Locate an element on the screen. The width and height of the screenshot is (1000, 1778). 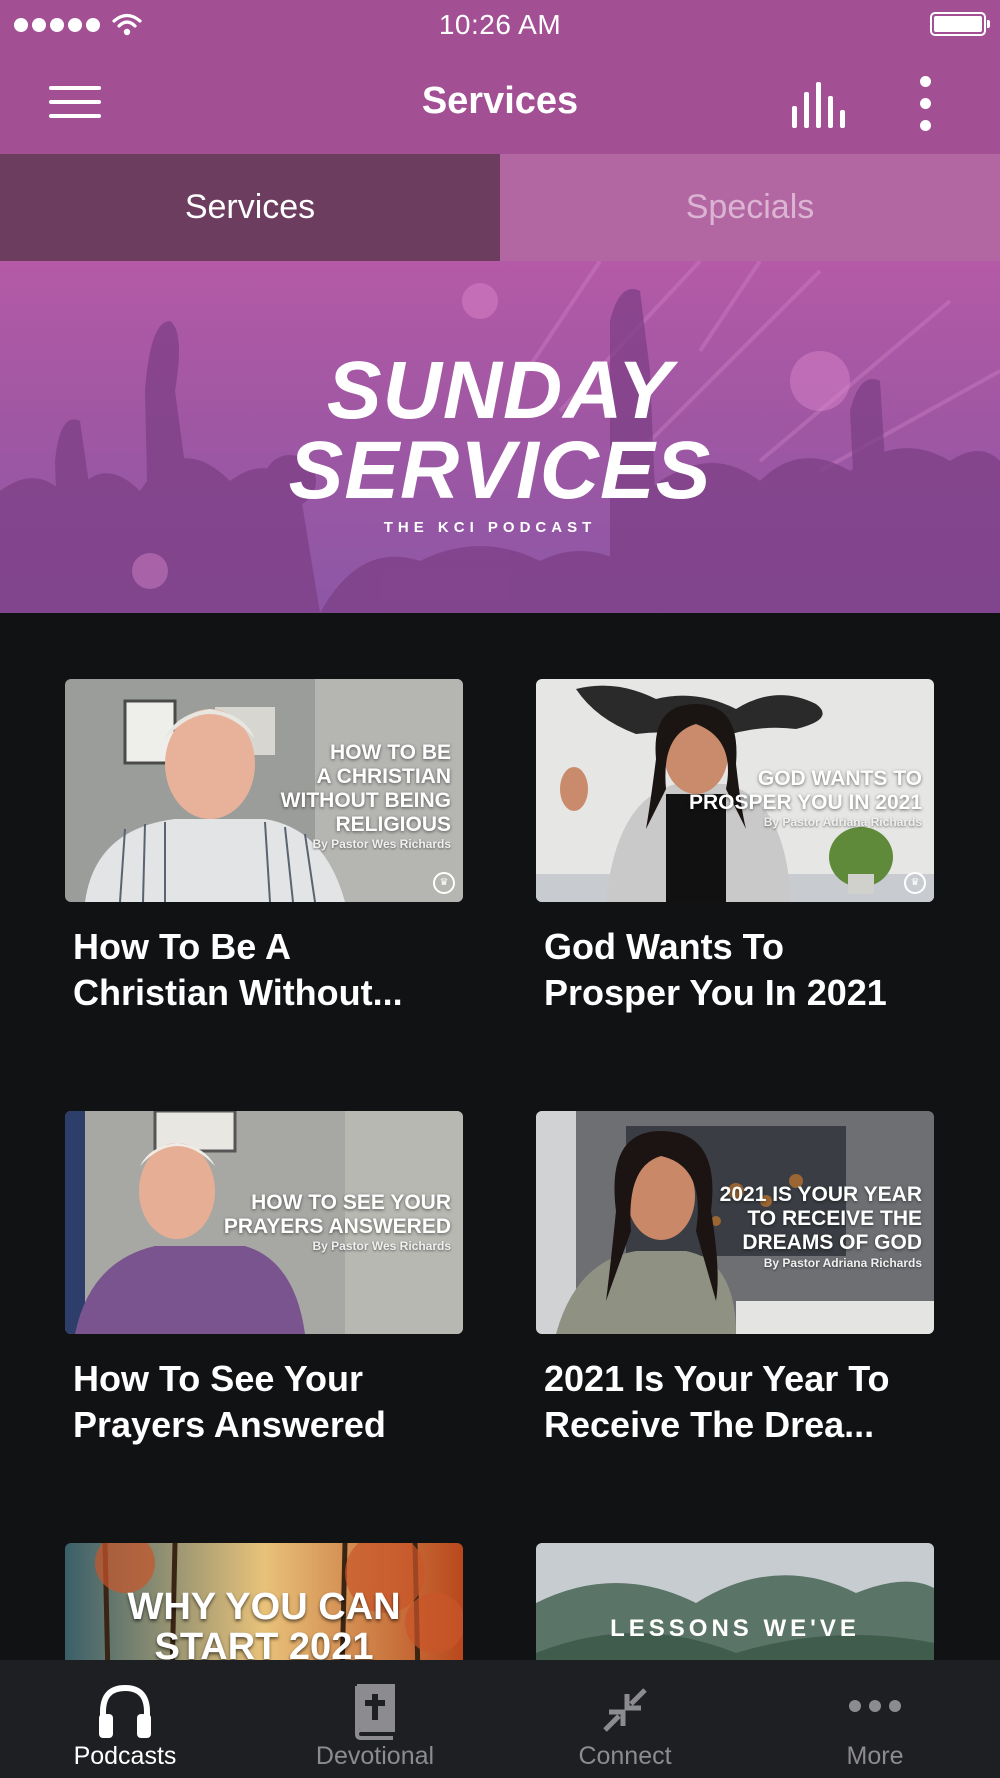
tab-specials: Specials is located at coordinates (750, 207).